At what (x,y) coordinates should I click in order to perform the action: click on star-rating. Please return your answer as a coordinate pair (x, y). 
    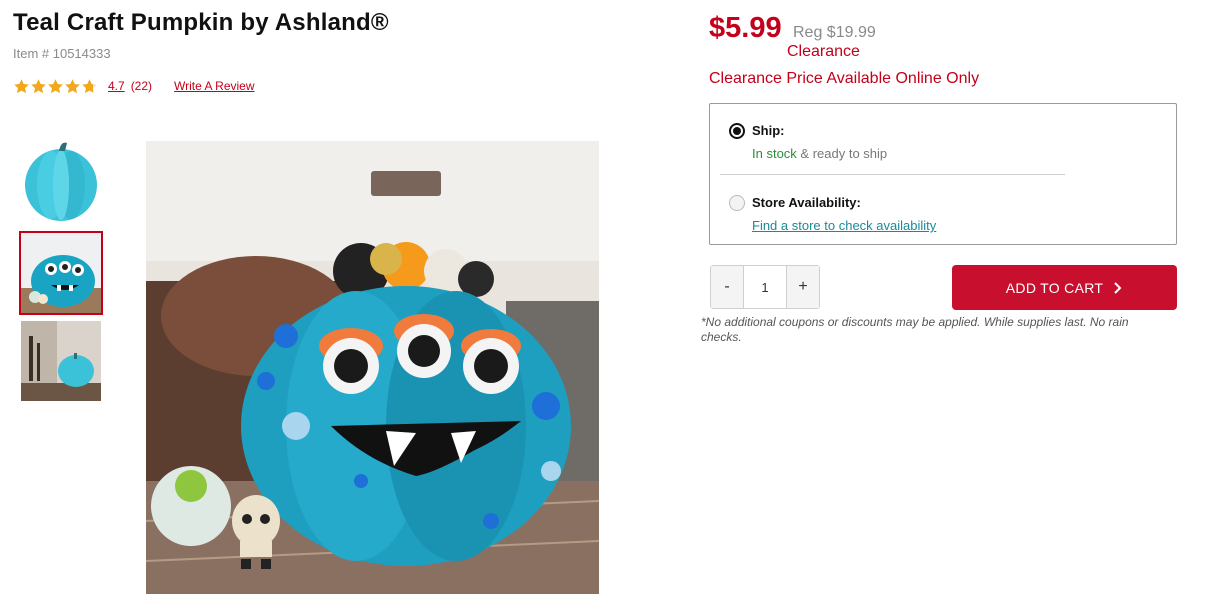
    Looking at the image, I should click on (55, 86).